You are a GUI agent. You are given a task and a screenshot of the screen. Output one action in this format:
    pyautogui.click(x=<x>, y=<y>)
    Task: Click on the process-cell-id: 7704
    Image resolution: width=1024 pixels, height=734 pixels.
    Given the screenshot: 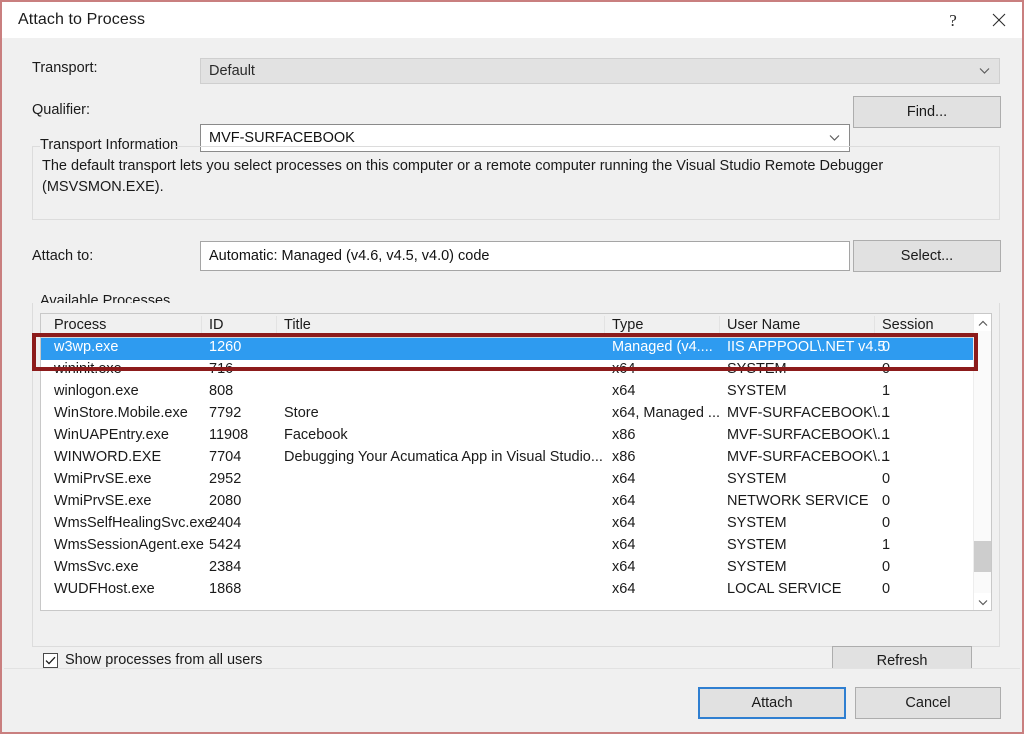 What is the action you would take?
    pyautogui.click(x=225, y=457)
    